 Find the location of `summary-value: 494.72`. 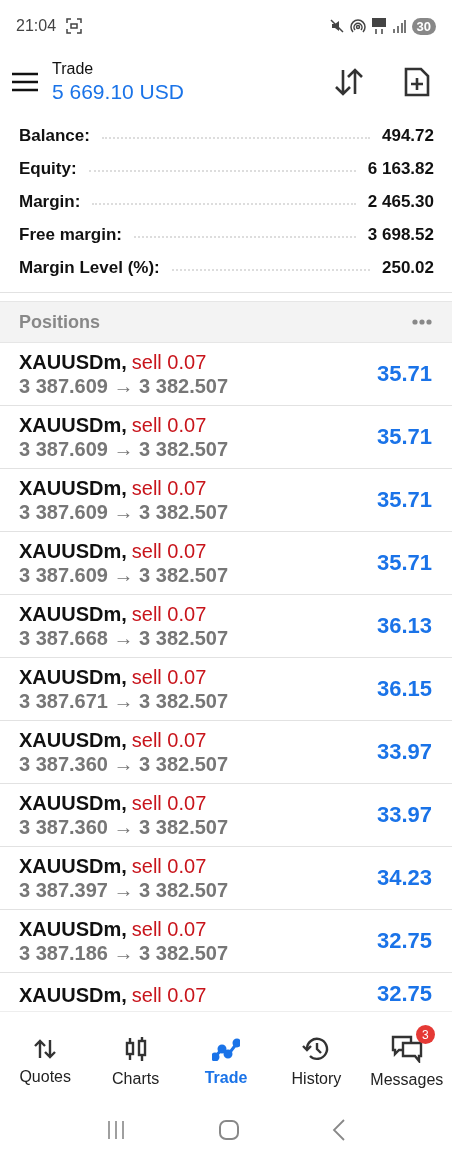

summary-value: 494.72 is located at coordinates (408, 136).